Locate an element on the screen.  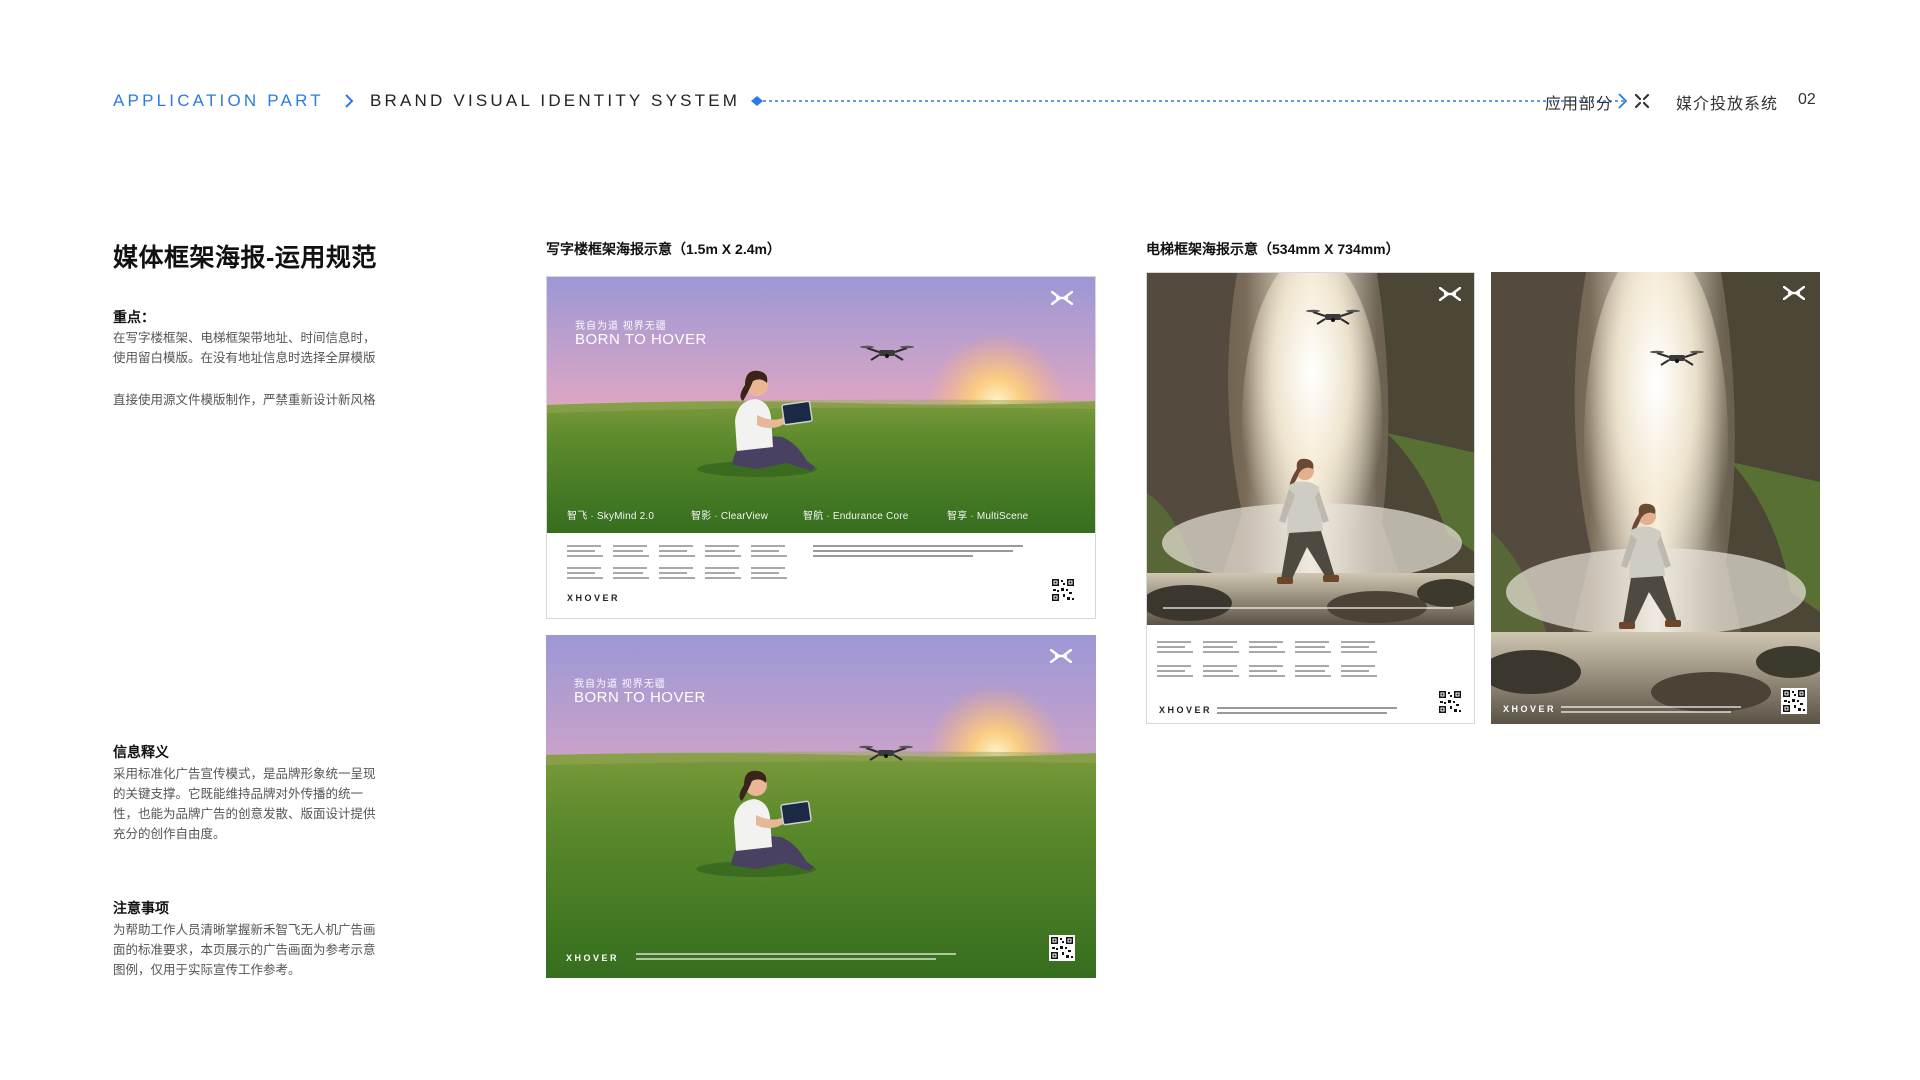
notice-heading: 注意事项 is located at coordinates (141, 908).